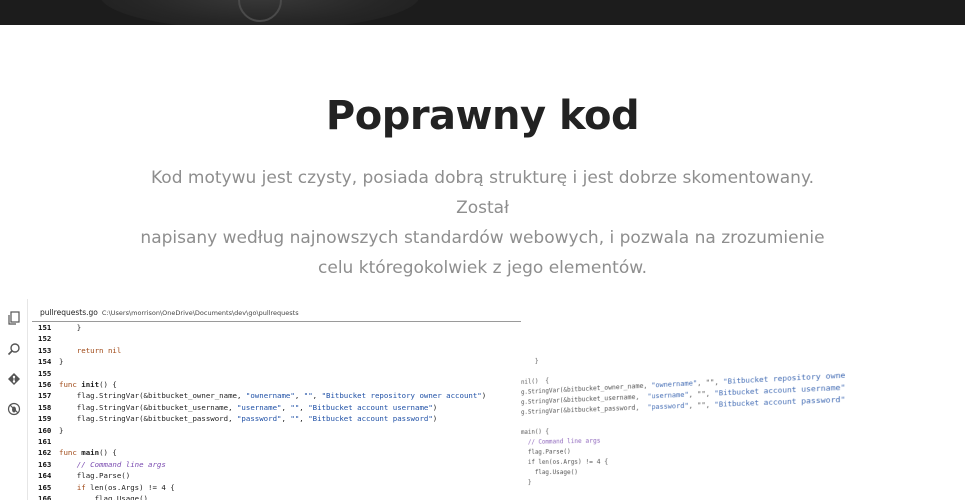 This screenshot has height=500, width=965. I want to click on code-line: 162 func main() {, so click(262, 452).